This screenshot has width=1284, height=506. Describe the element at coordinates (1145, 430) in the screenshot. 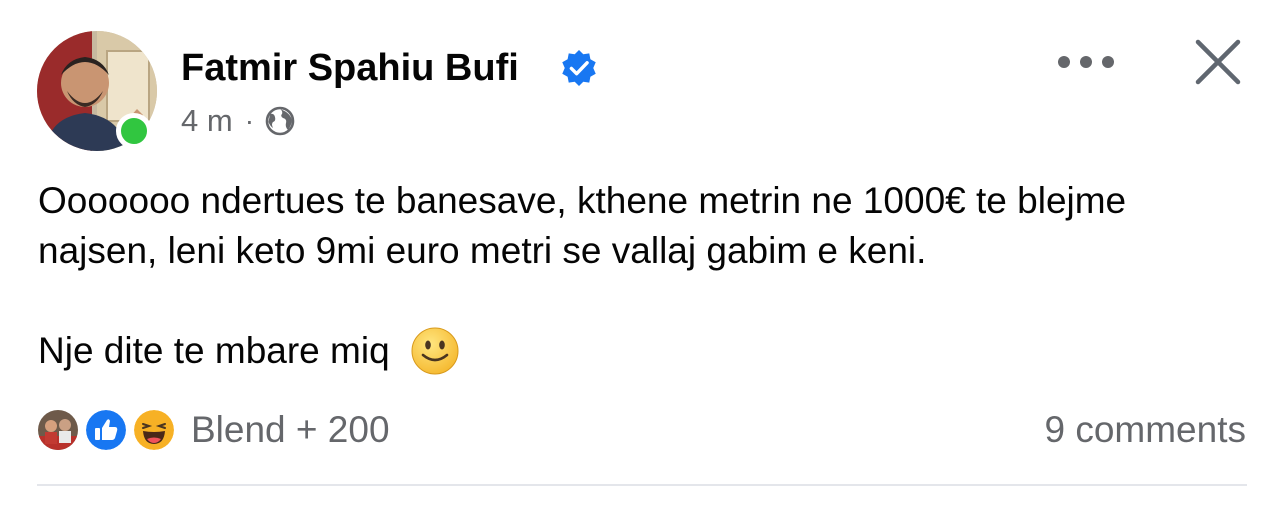

I see `comments-count: 9 comments` at that location.